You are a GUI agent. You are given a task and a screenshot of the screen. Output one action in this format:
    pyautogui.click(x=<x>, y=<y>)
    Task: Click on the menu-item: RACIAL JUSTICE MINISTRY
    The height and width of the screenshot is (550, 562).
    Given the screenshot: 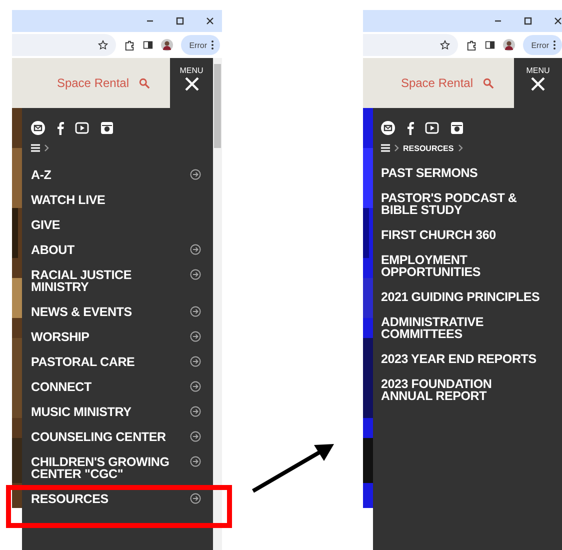 What is the action you would take?
    pyautogui.click(x=107, y=280)
    